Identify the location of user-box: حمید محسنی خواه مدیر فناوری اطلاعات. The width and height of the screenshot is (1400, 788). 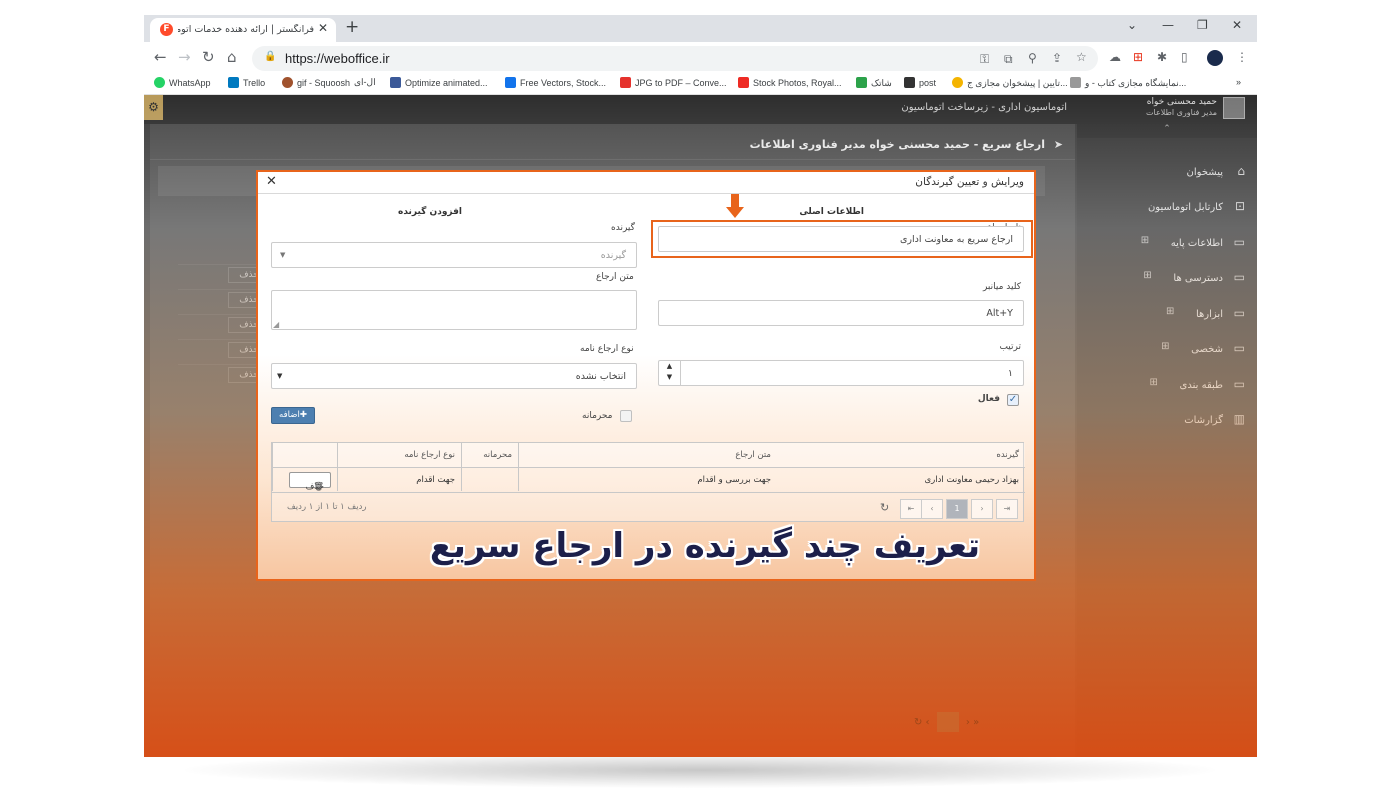
(1177, 109).